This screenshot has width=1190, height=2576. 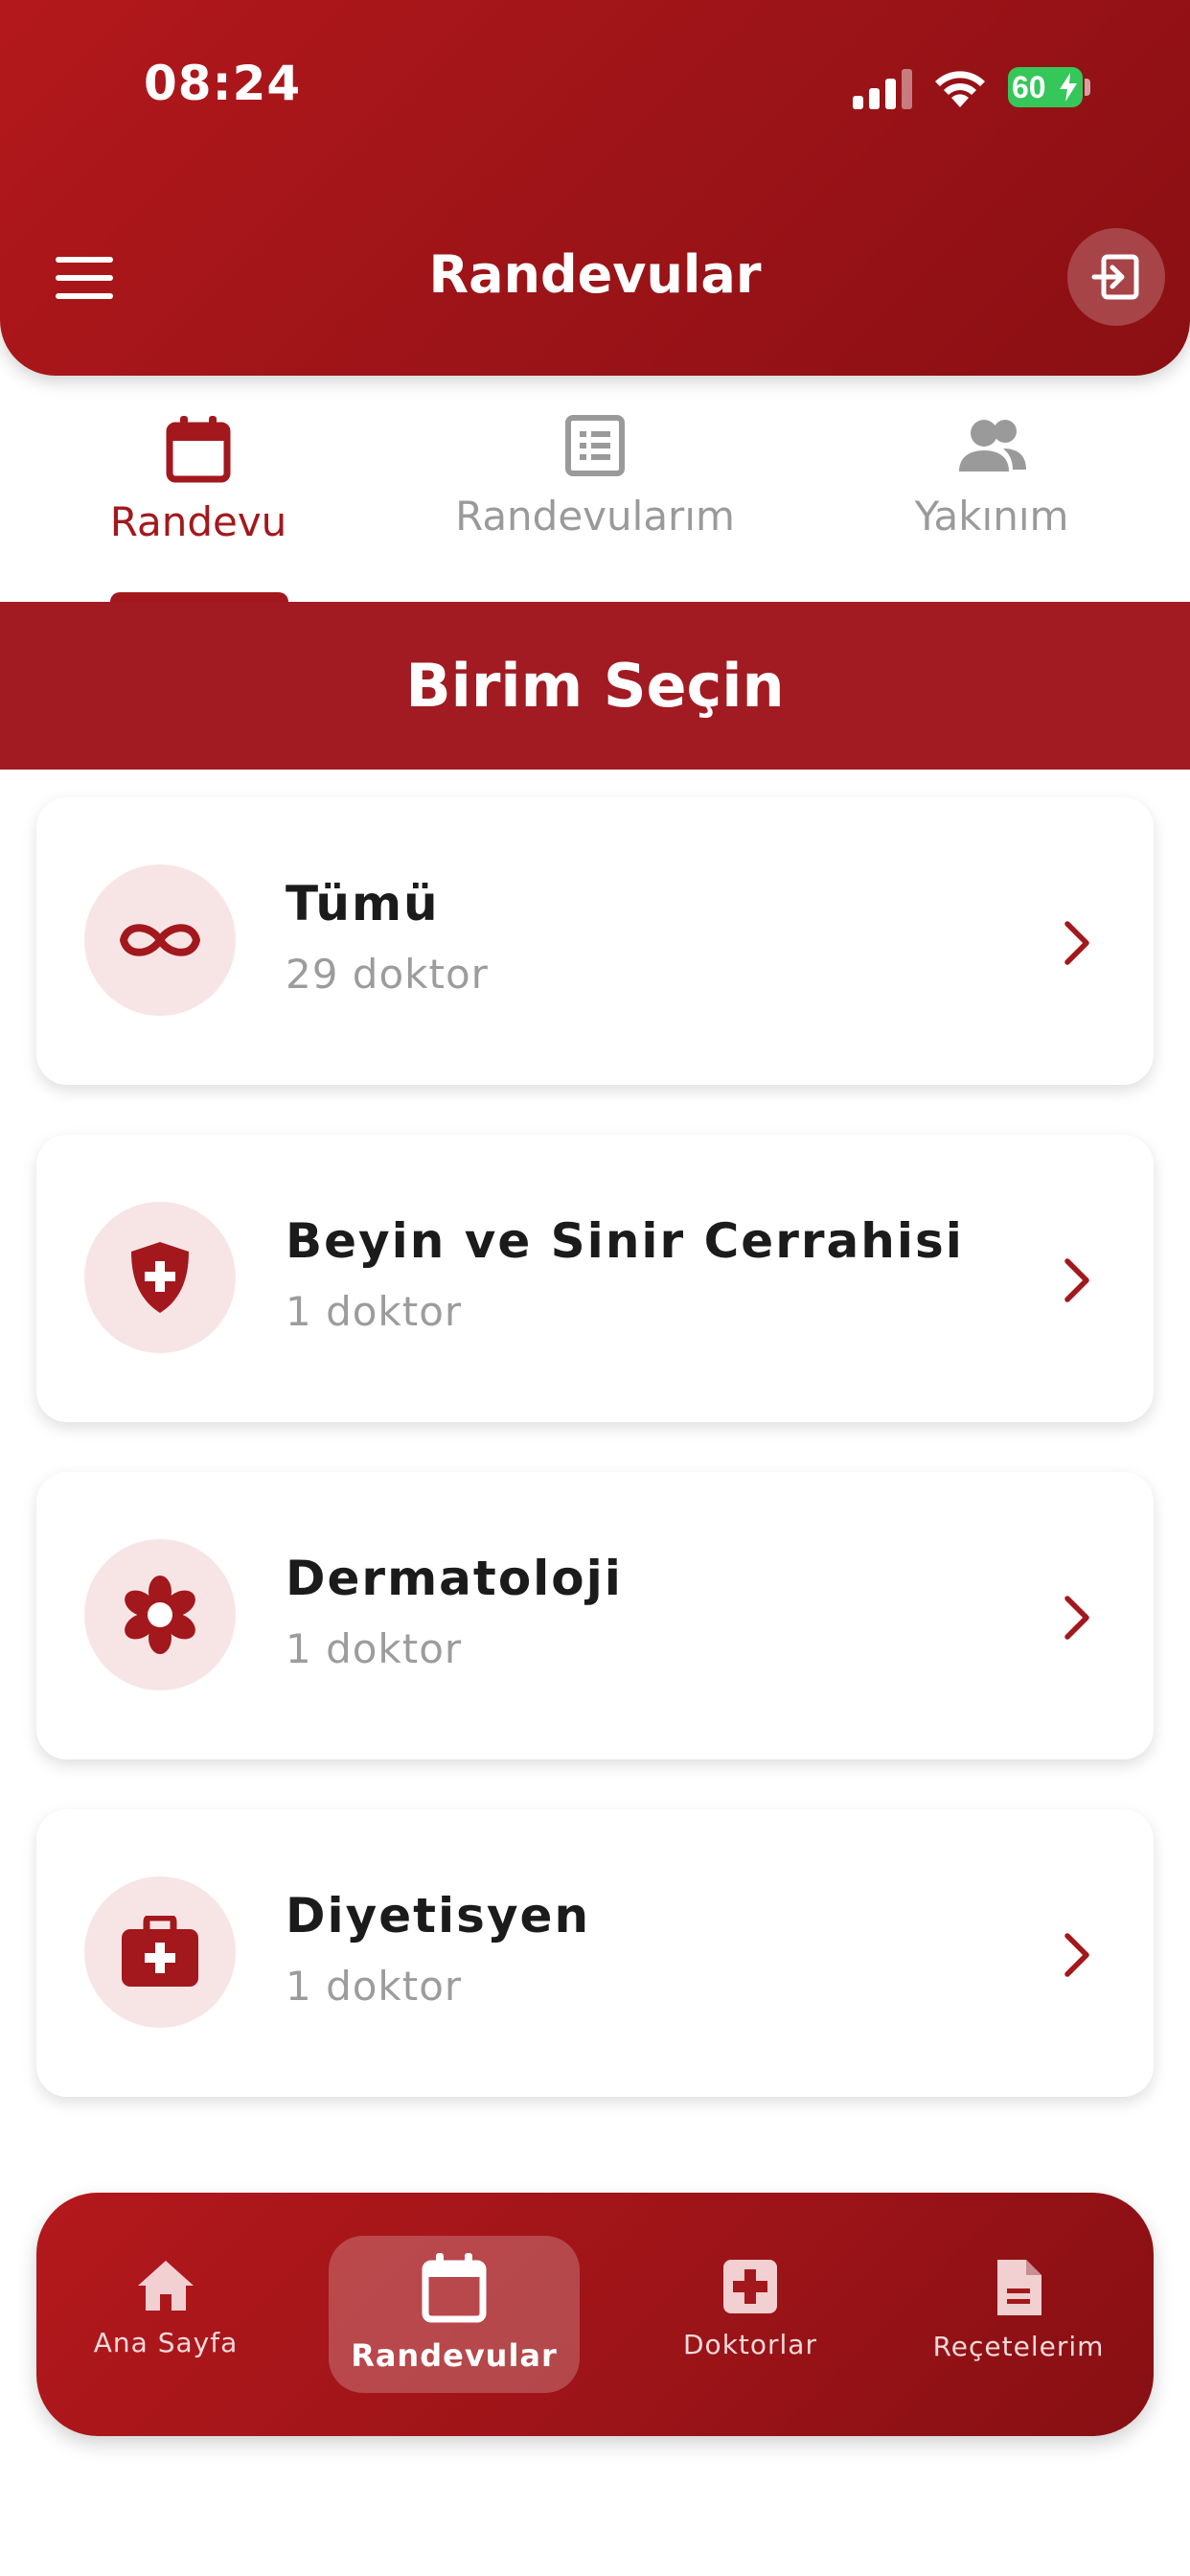 I want to click on battery-tip, so click(x=1088, y=87).